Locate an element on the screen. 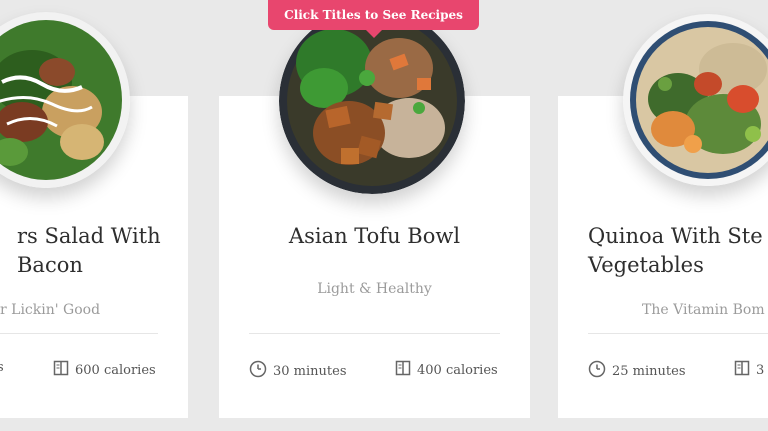 Image resolution: width=768 pixels, height=431 pixels. recipe-meta: 25 minutes 3 is located at coordinates (663, 371).